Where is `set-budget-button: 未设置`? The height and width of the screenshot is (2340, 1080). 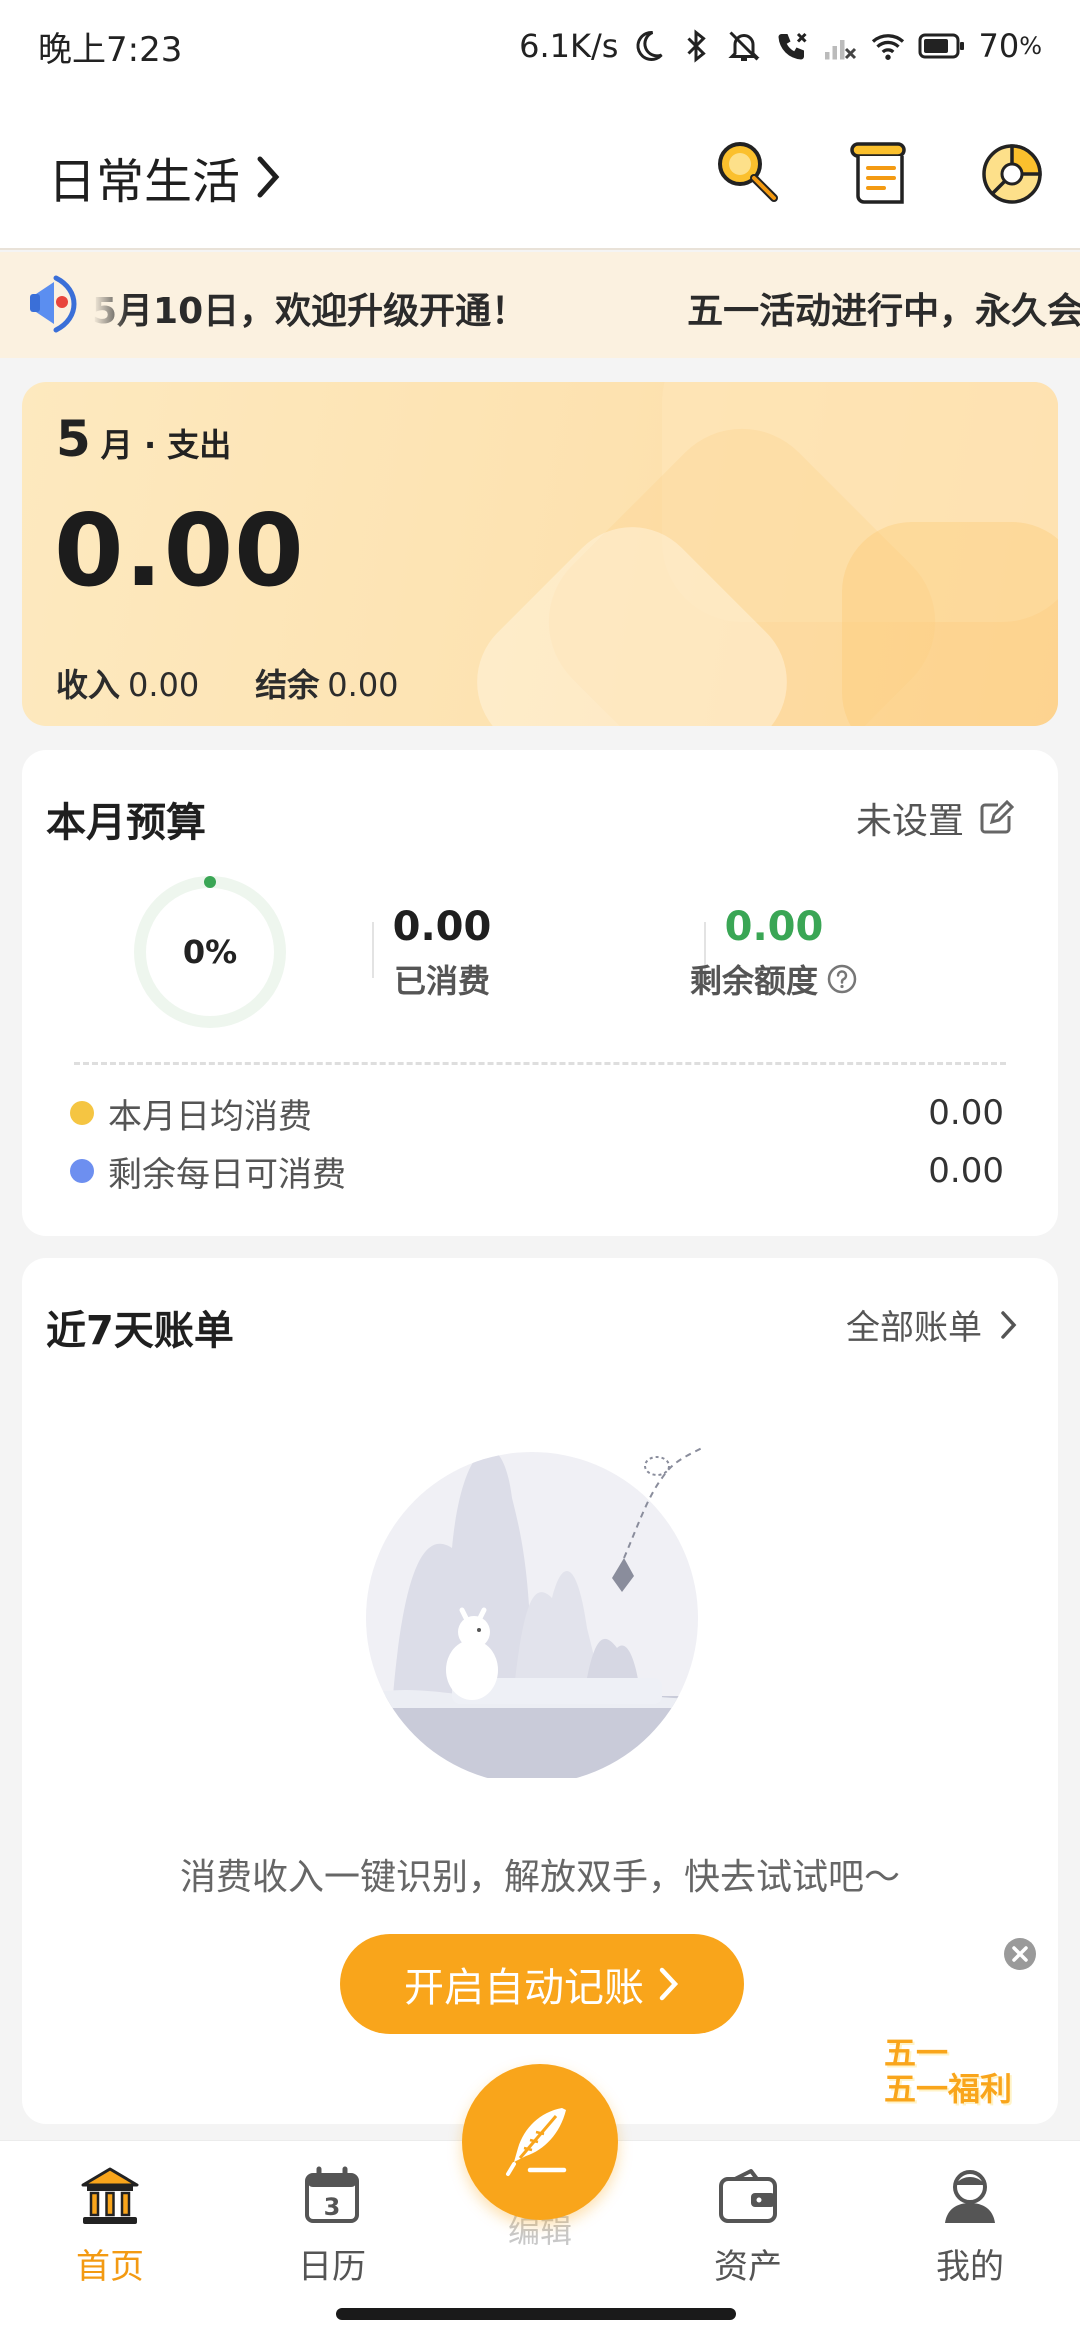
set-budget-button: 未设置 is located at coordinates (935, 818).